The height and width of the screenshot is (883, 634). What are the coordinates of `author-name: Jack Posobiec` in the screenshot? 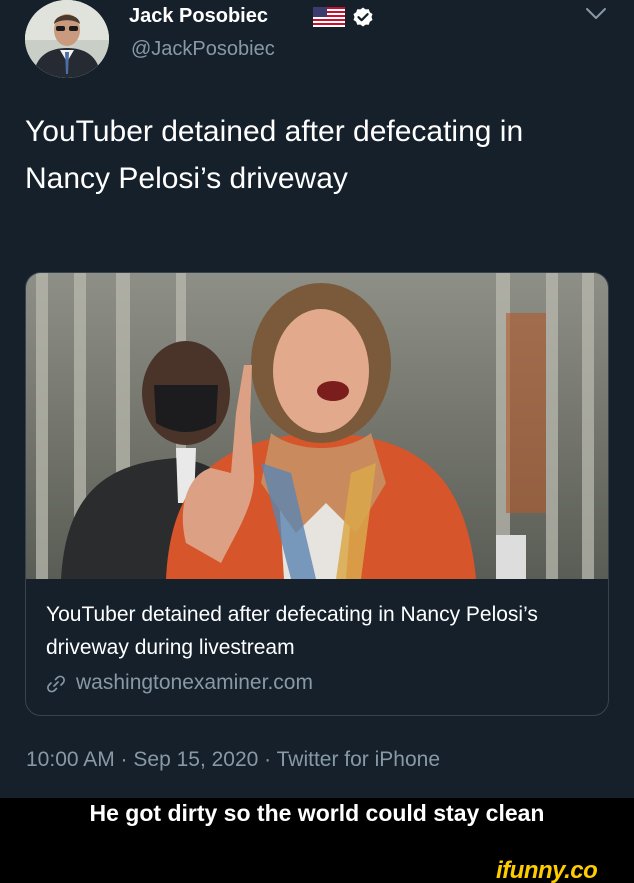 It's located at (198, 16).